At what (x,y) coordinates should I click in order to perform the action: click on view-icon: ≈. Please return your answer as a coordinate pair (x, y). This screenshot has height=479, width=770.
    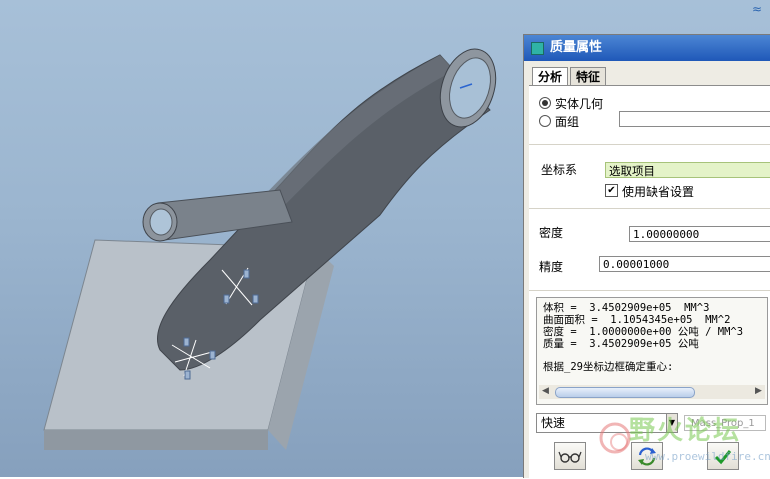
    Looking at the image, I should click on (759, 9).